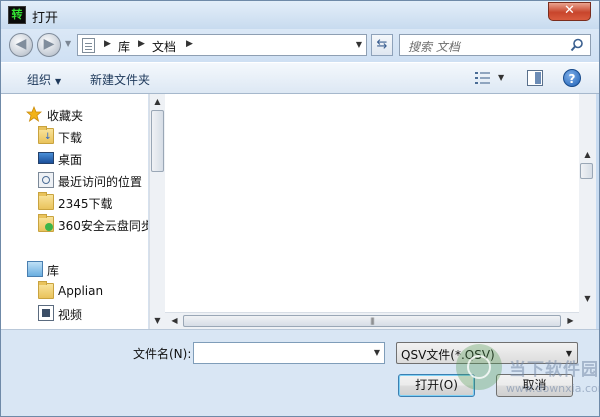  I want to click on search-placeholder: 搜索 文档, so click(434, 47).